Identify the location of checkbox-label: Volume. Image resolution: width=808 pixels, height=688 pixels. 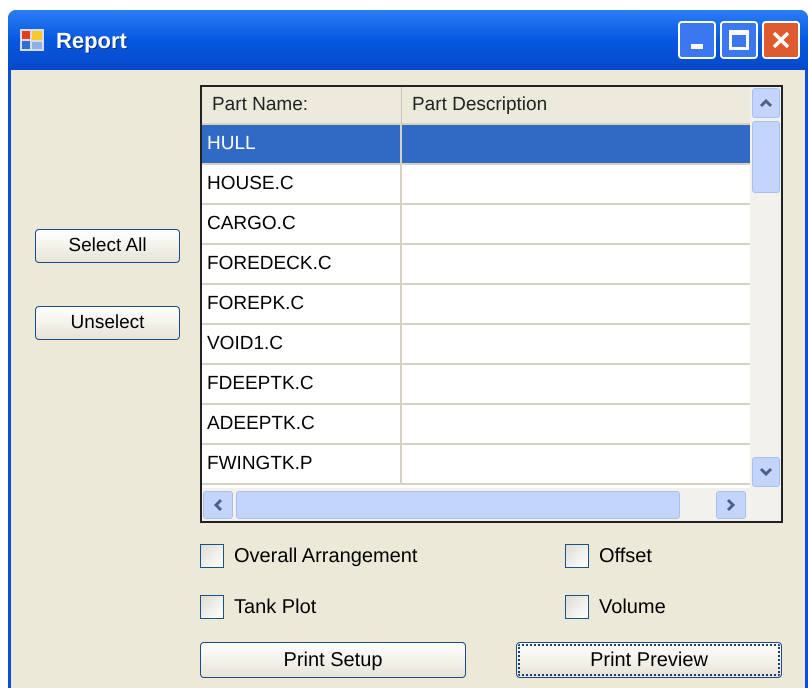
(632, 607).